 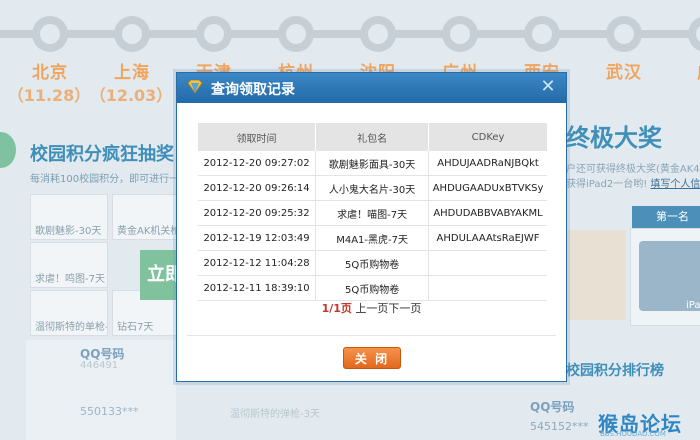 What do you see at coordinates (614, 138) in the screenshot?
I see `grand-prize-title: 终极大奖` at bounding box center [614, 138].